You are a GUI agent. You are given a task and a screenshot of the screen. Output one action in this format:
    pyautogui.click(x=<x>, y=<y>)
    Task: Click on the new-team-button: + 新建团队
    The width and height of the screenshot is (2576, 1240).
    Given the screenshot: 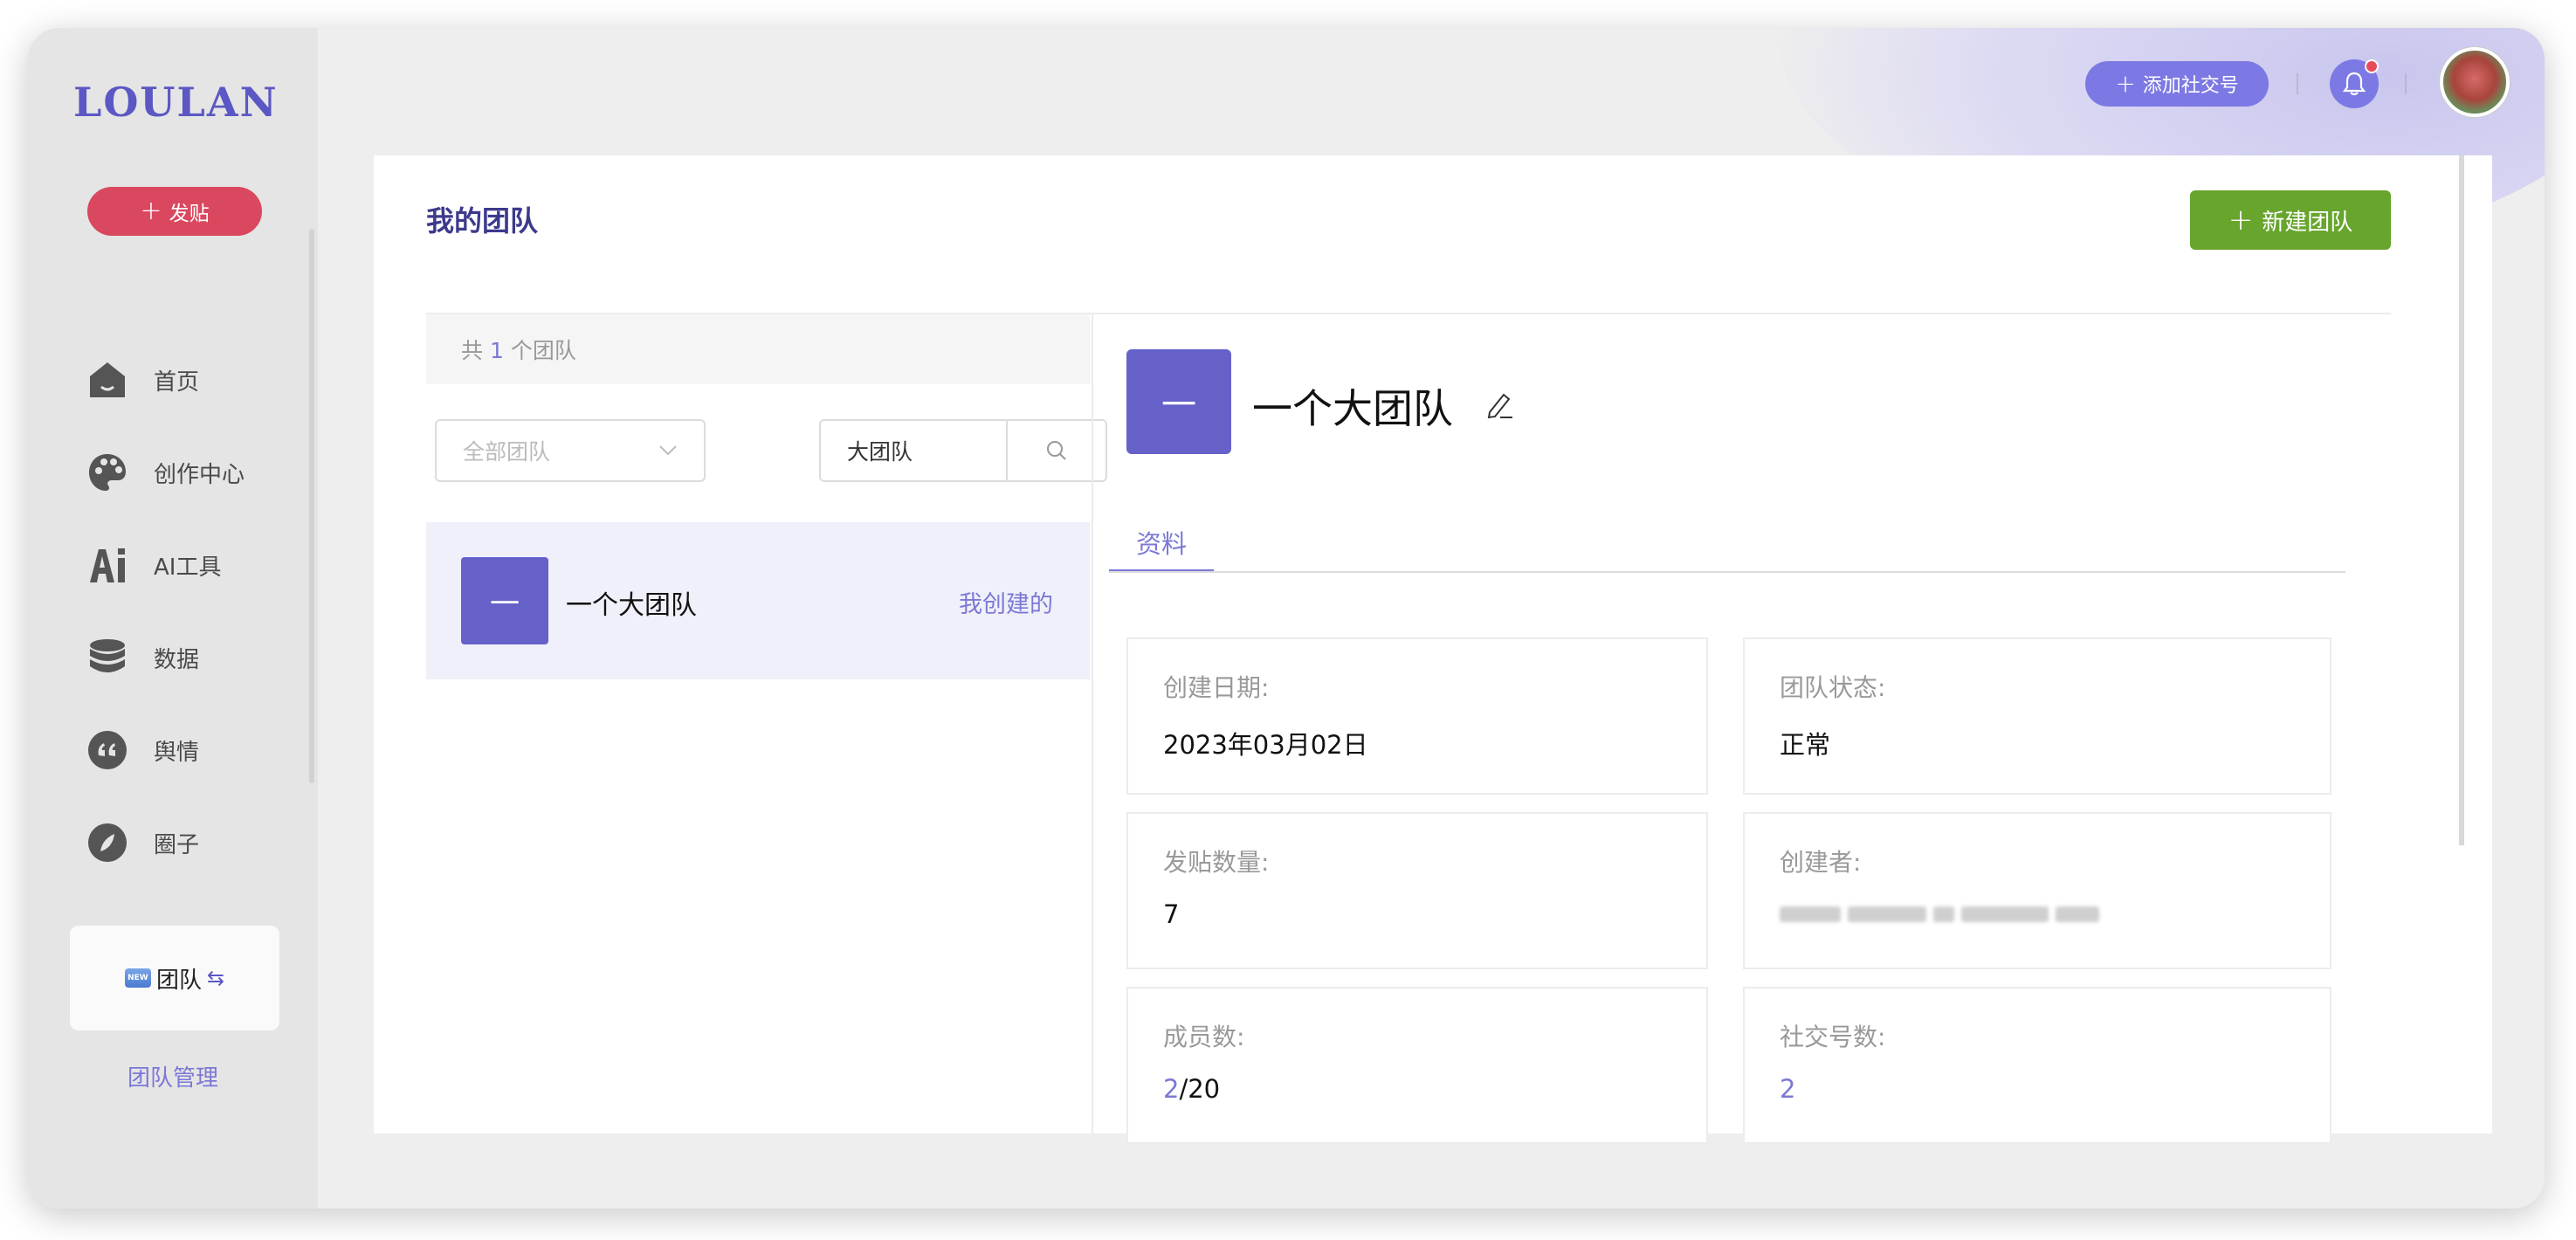 What is the action you would take?
    pyautogui.click(x=2290, y=220)
    